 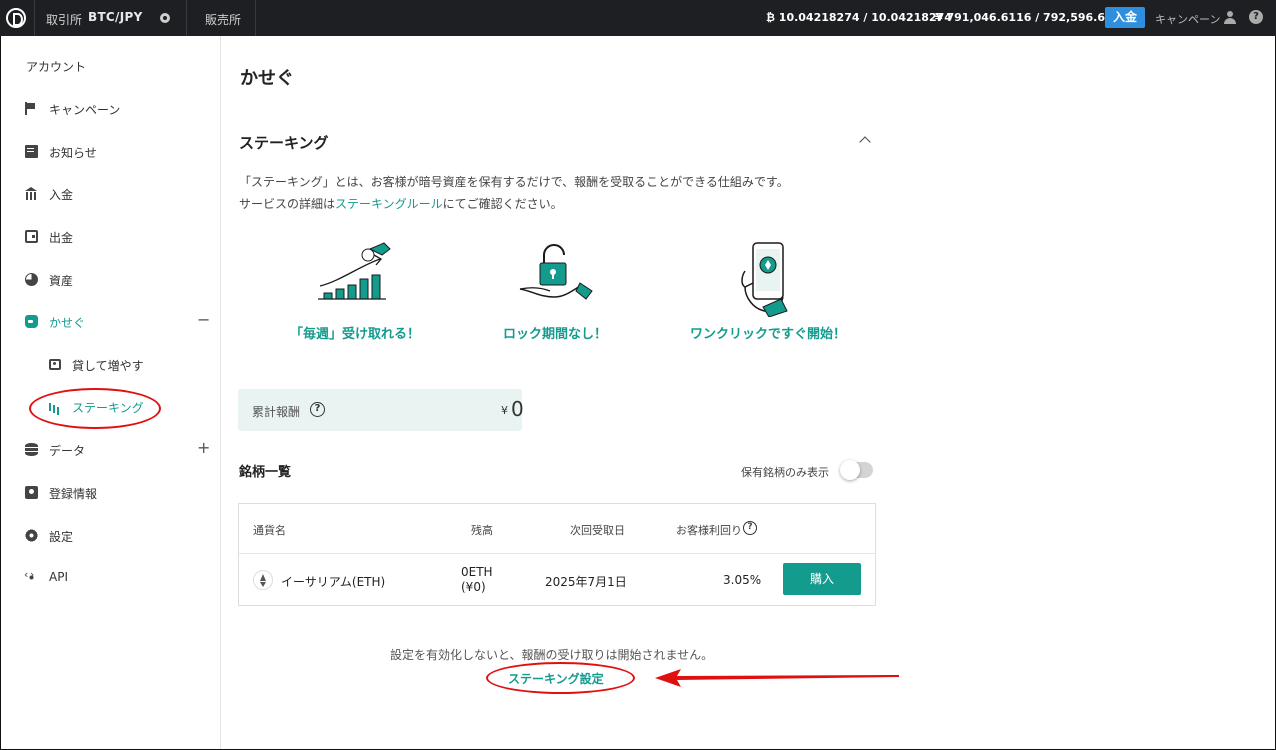 What do you see at coordinates (554, 334) in the screenshot?
I see `feature-caption: ロック期間なし！` at bounding box center [554, 334].